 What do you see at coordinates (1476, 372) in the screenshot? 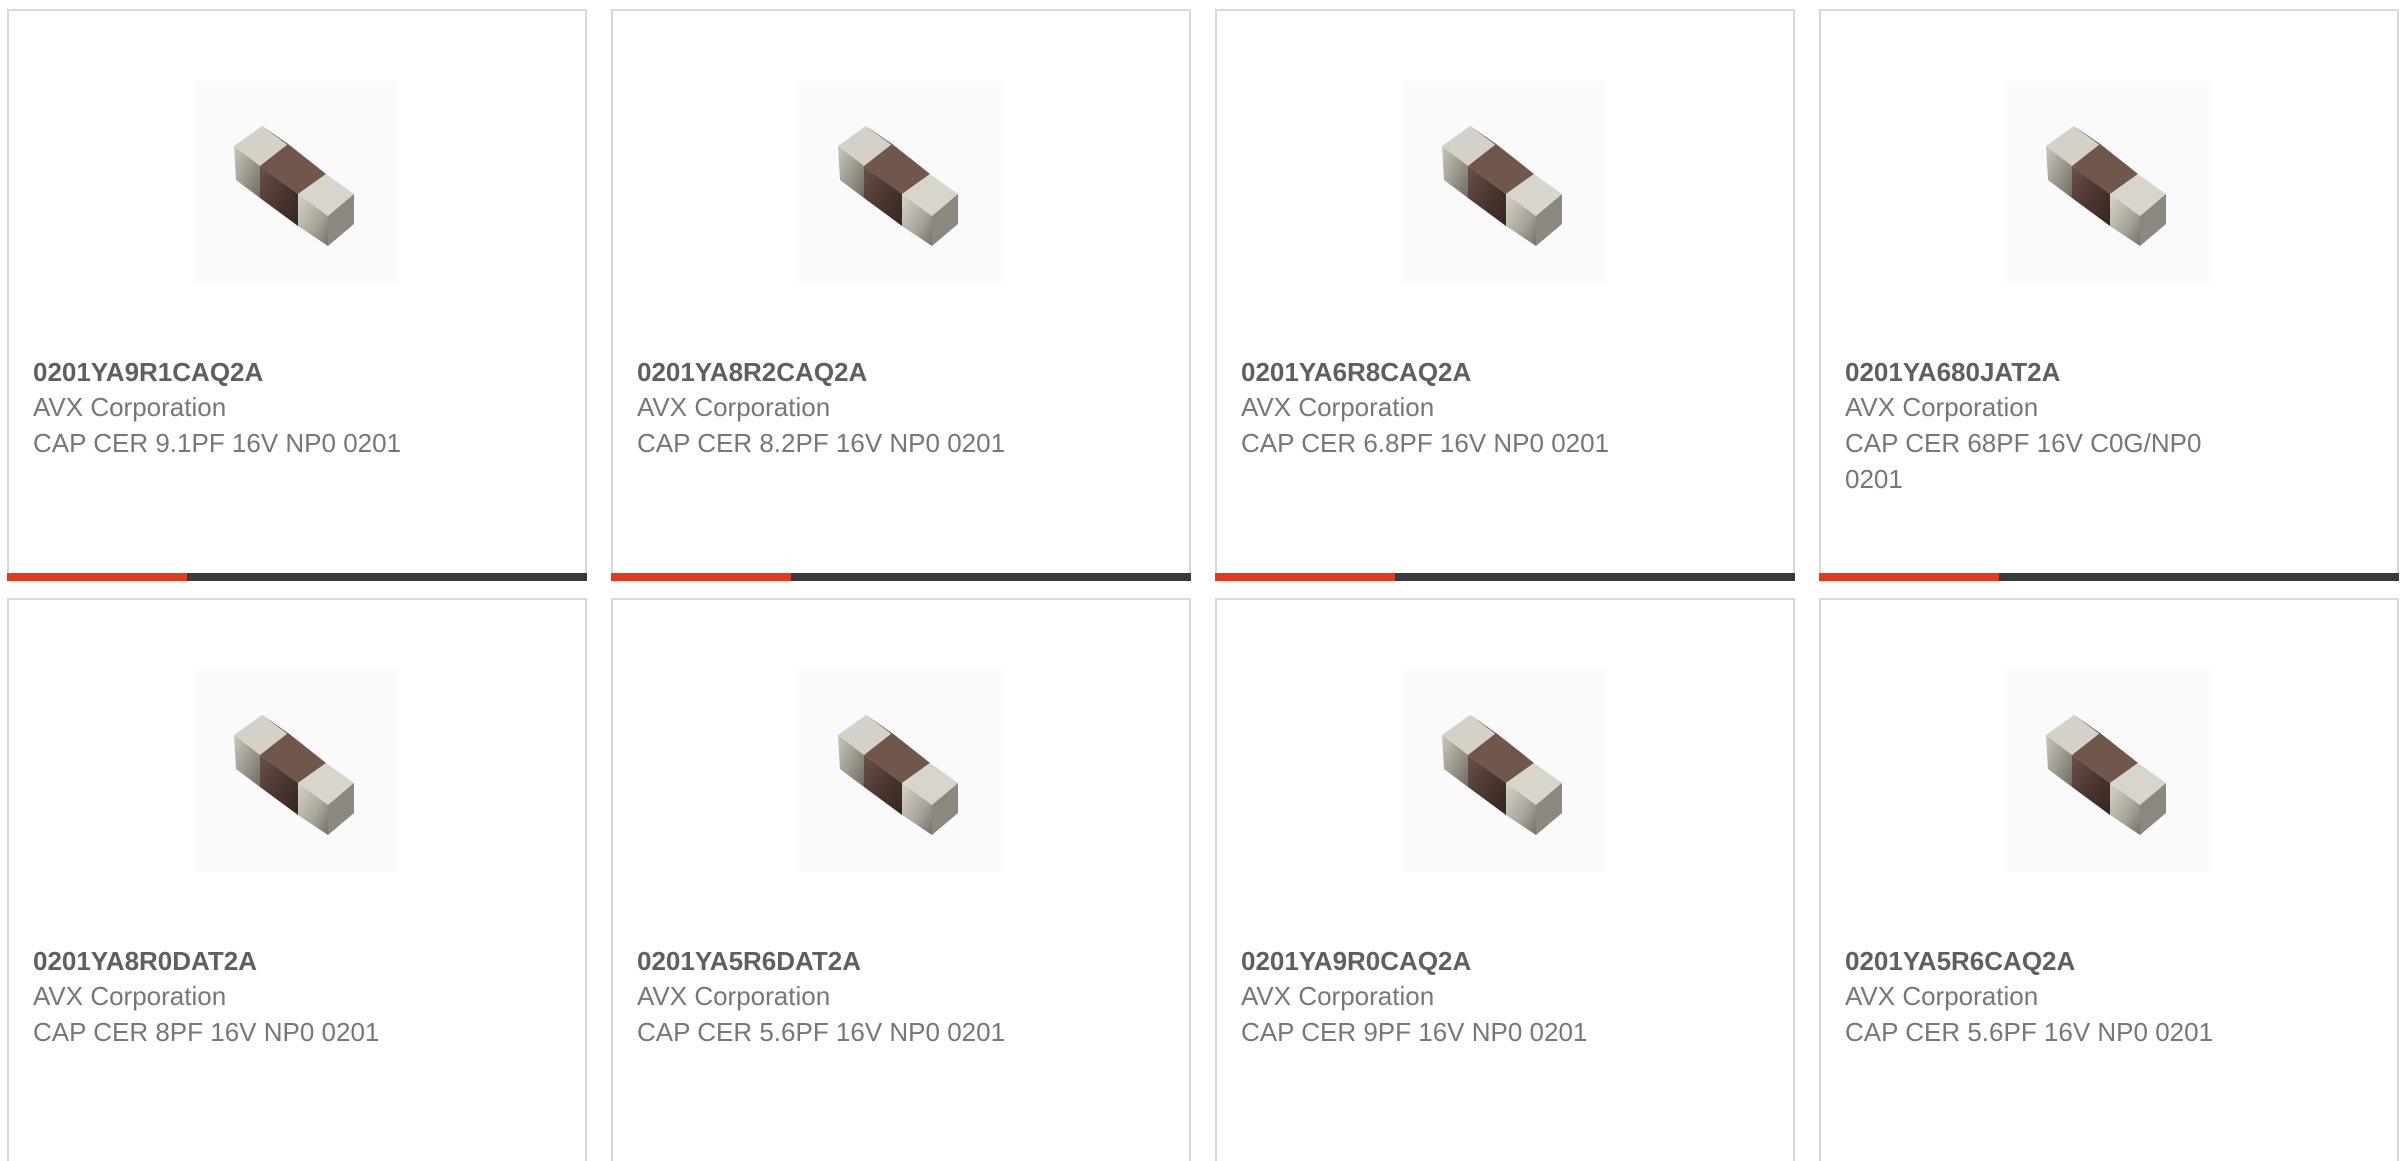
I see `part-number-link: 0201YA6R8CAQ2A` at bounding box center [1476, 372].